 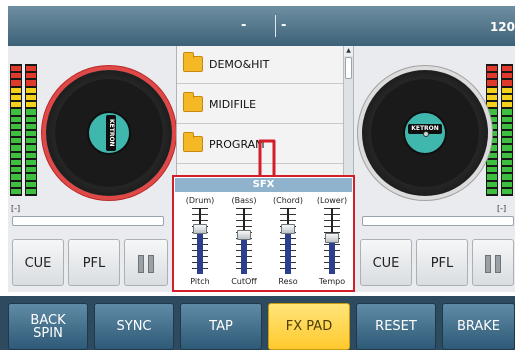 What do you see at coordinates (493, 262) in the screenshot?
I see `right-pause-button` at bounding box center [493, 262].